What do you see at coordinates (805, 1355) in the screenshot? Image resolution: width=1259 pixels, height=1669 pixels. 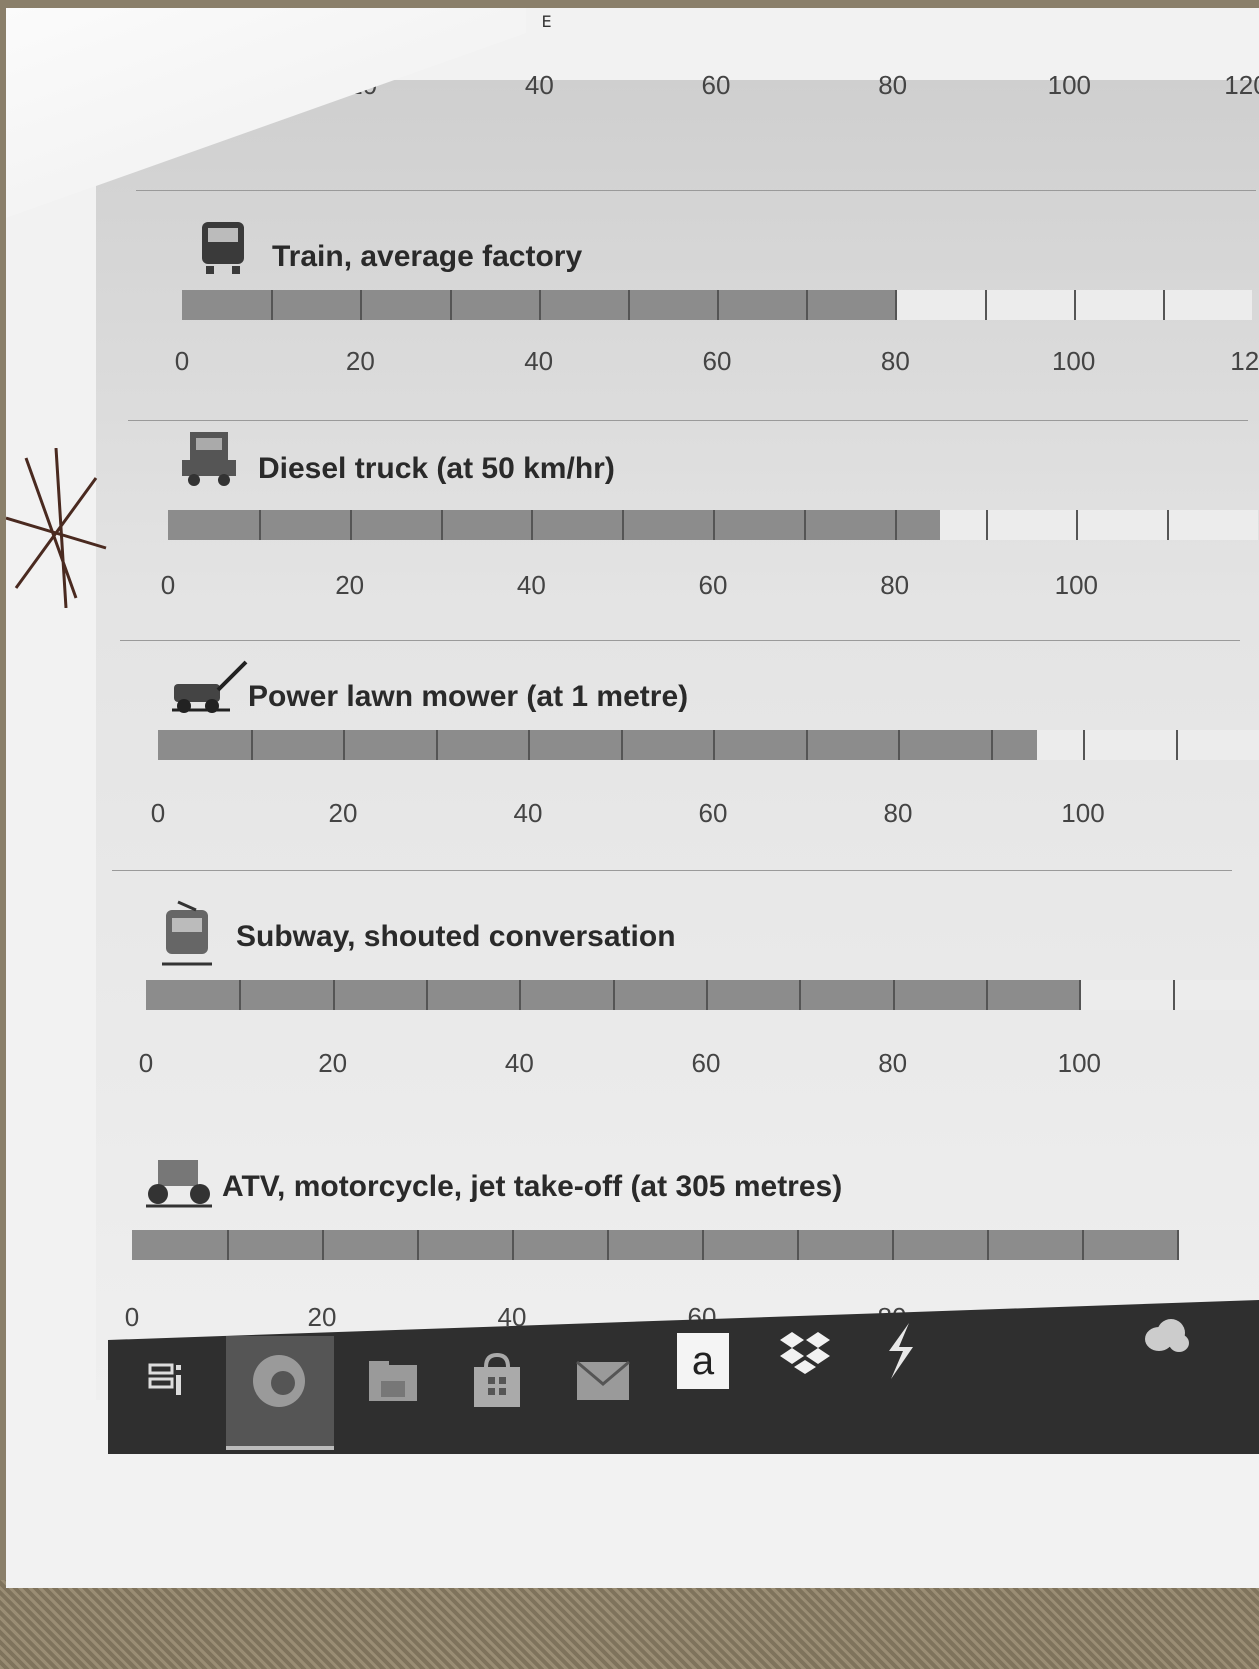 I see `dropbox-icon` at bounding box center [805, 1355].